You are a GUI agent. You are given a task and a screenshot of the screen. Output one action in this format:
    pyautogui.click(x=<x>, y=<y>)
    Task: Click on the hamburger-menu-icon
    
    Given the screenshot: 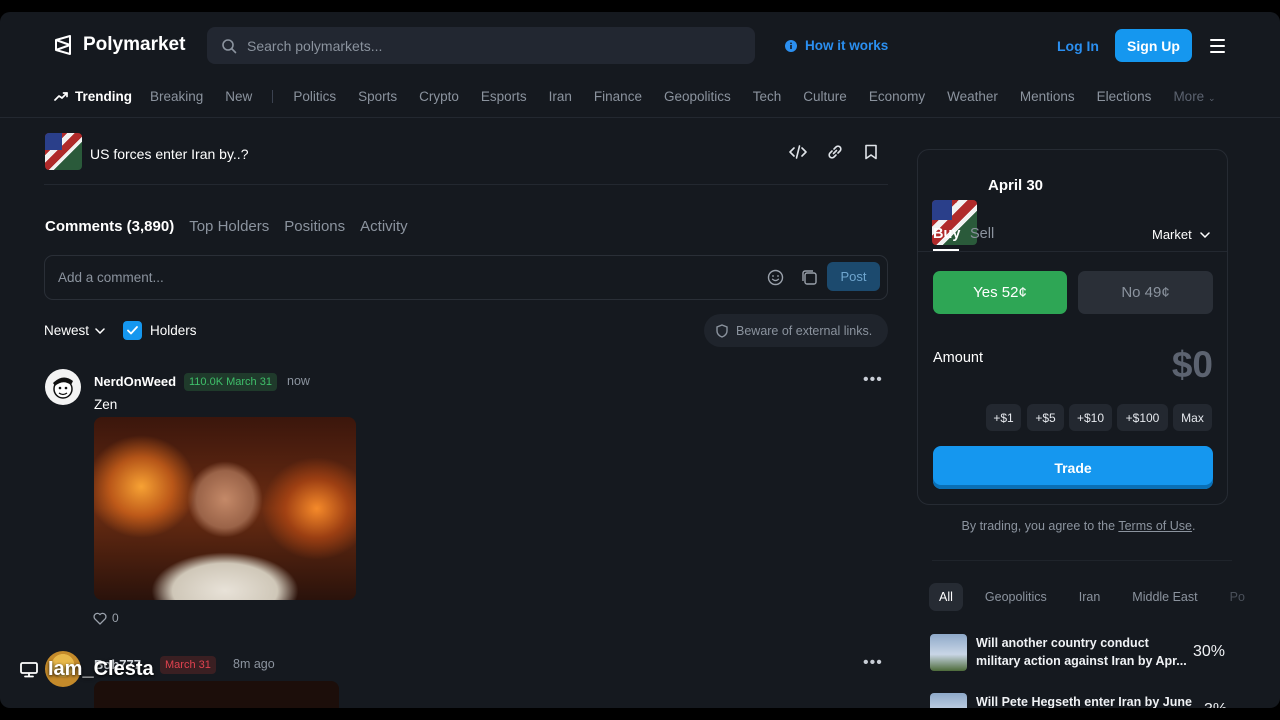 What is the action you would take?
    pyautogui.click(x=1217, y=48)
    